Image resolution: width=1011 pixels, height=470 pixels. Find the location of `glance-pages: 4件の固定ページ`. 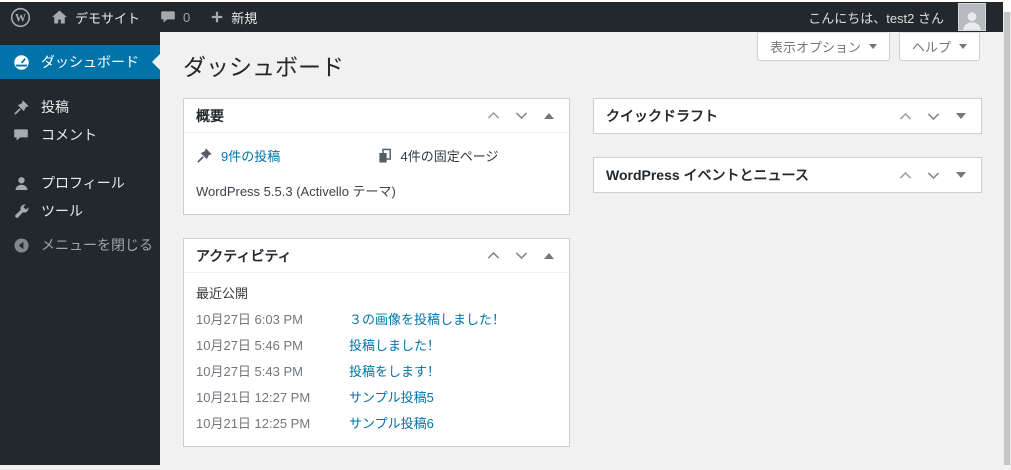

glance-pages: 4件の固定ページ is located at coordinates (467, 155).